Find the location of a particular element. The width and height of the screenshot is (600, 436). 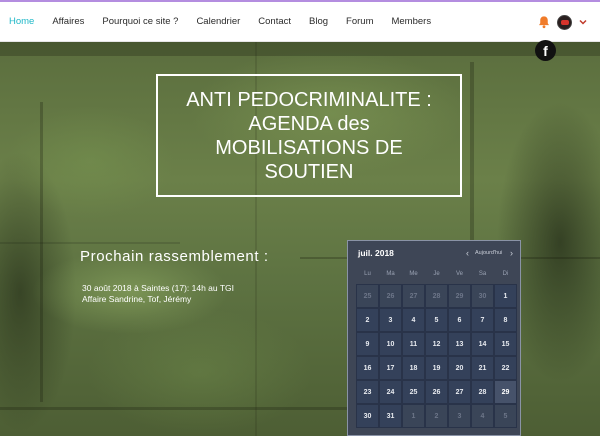

calendar-day: 6 is located at coordinates (459, 320).